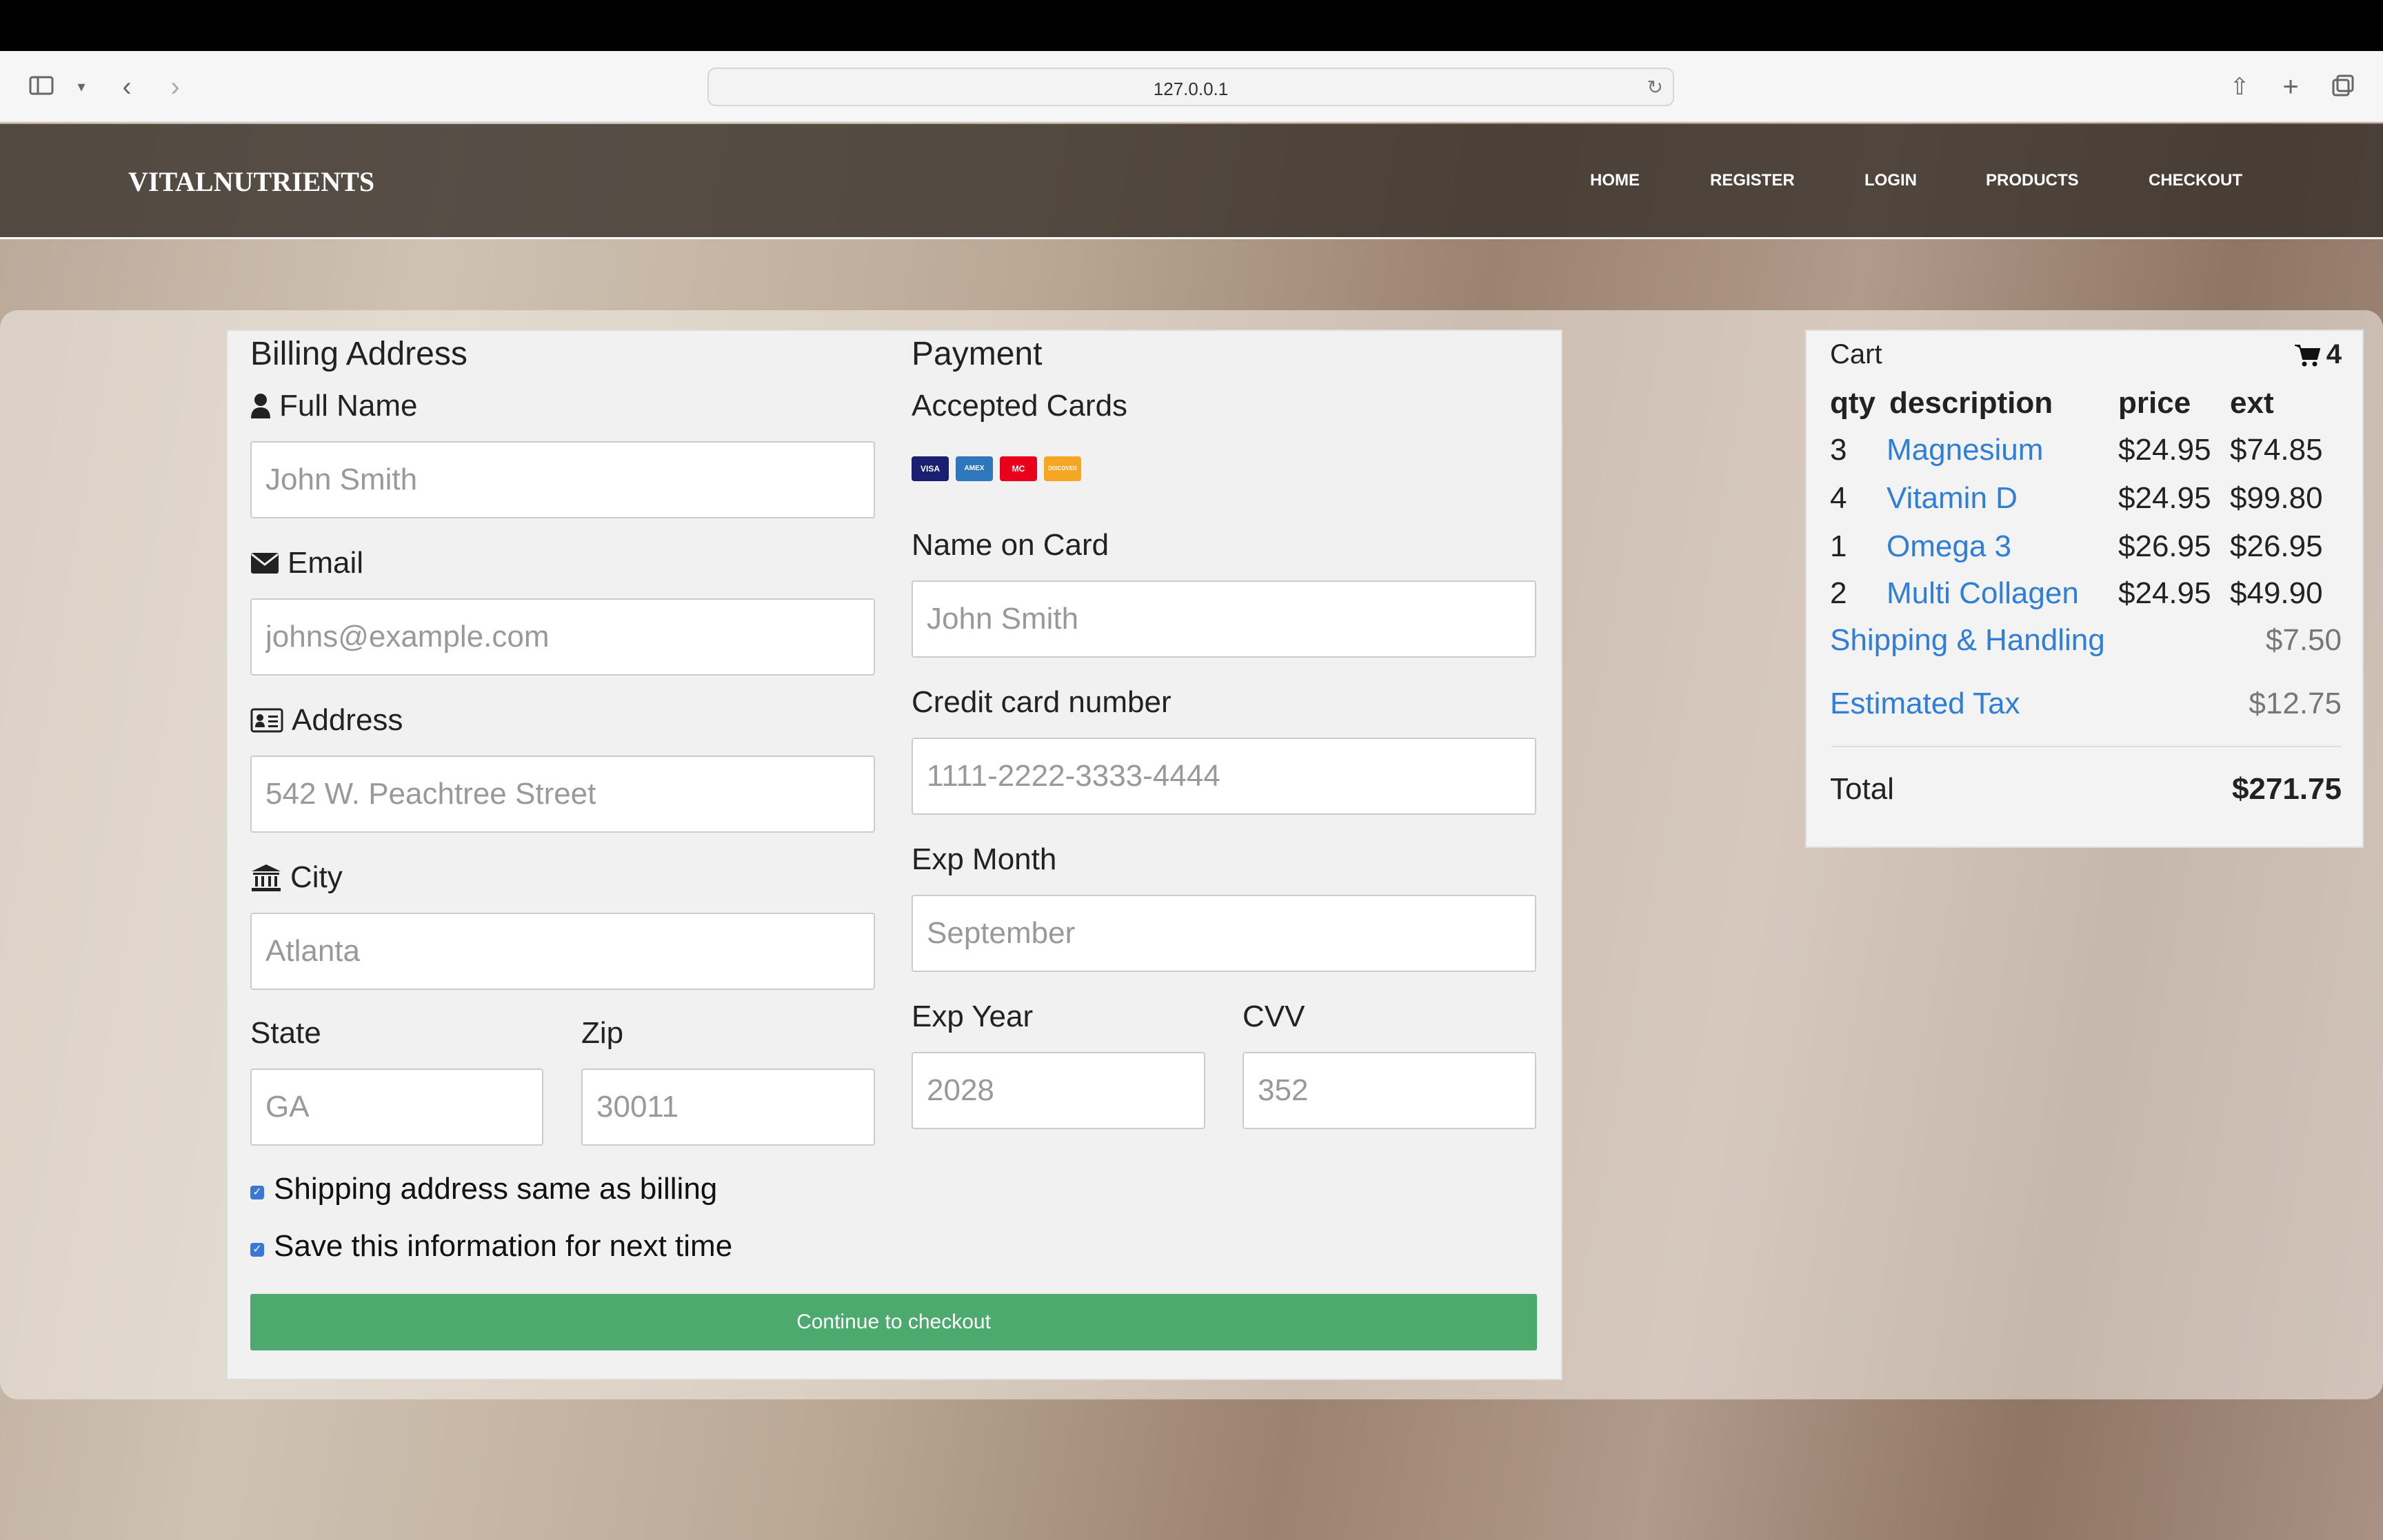 The image size is (2383, 1540). What do you see at coordinates (728, 1107) in the screenshot?
I see `zip-input` at bounding box center [728, 1107].